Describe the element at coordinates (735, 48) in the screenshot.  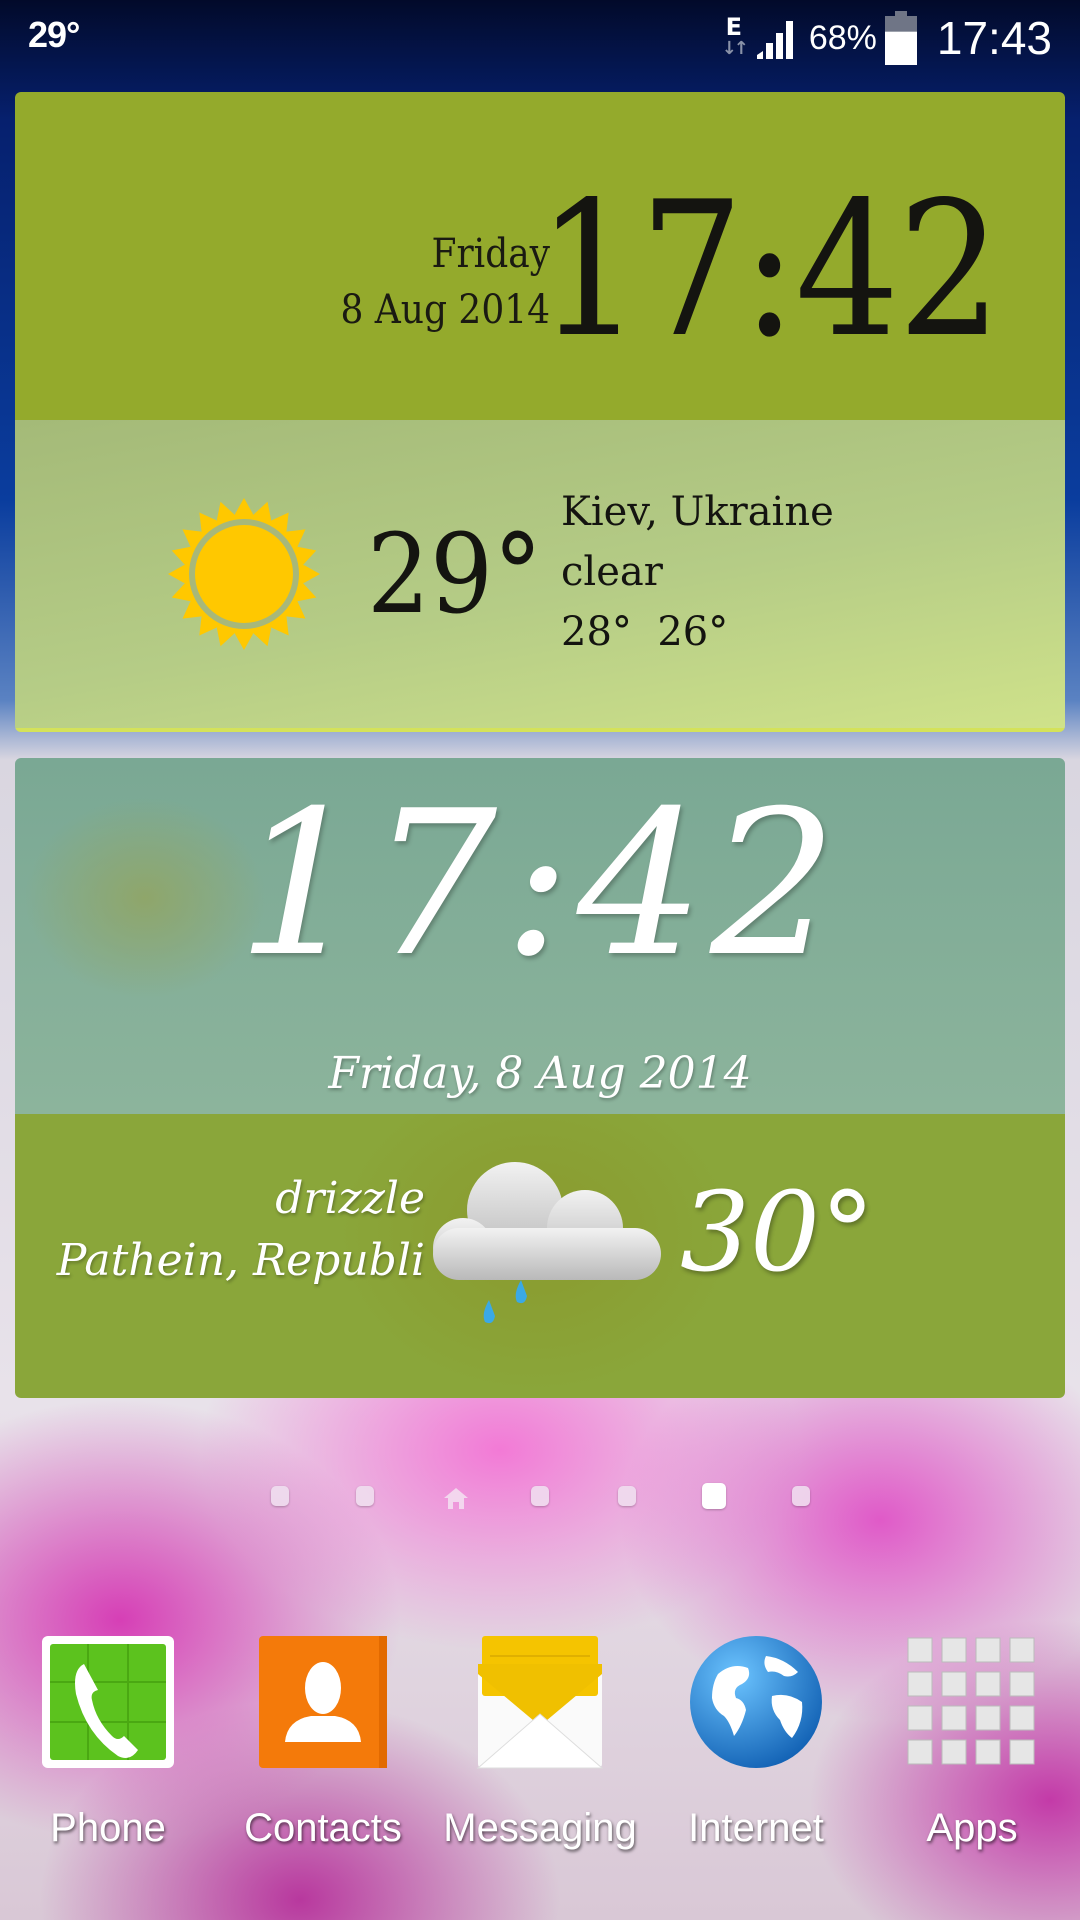
I see `data-activity-icon: ↓↑` at that location.